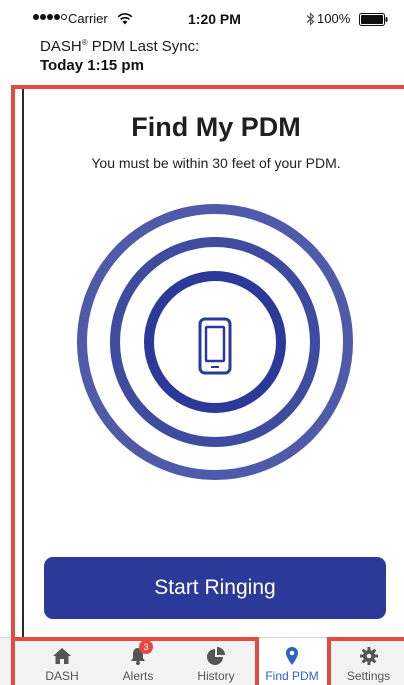 The image size is (404, 685). I want to click on page-title: Find My PDM, so click(216, 127).